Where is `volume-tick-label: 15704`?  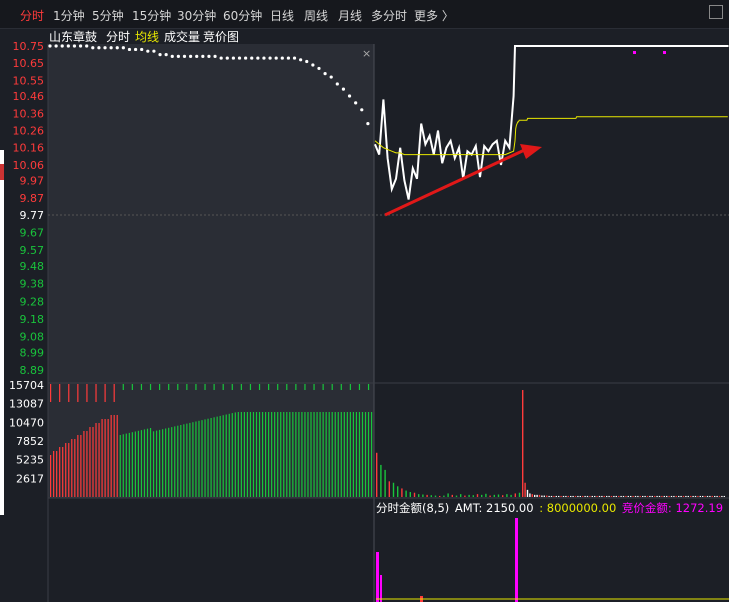
volume-tick-label: 15704 is located at coordinates (26, 385).